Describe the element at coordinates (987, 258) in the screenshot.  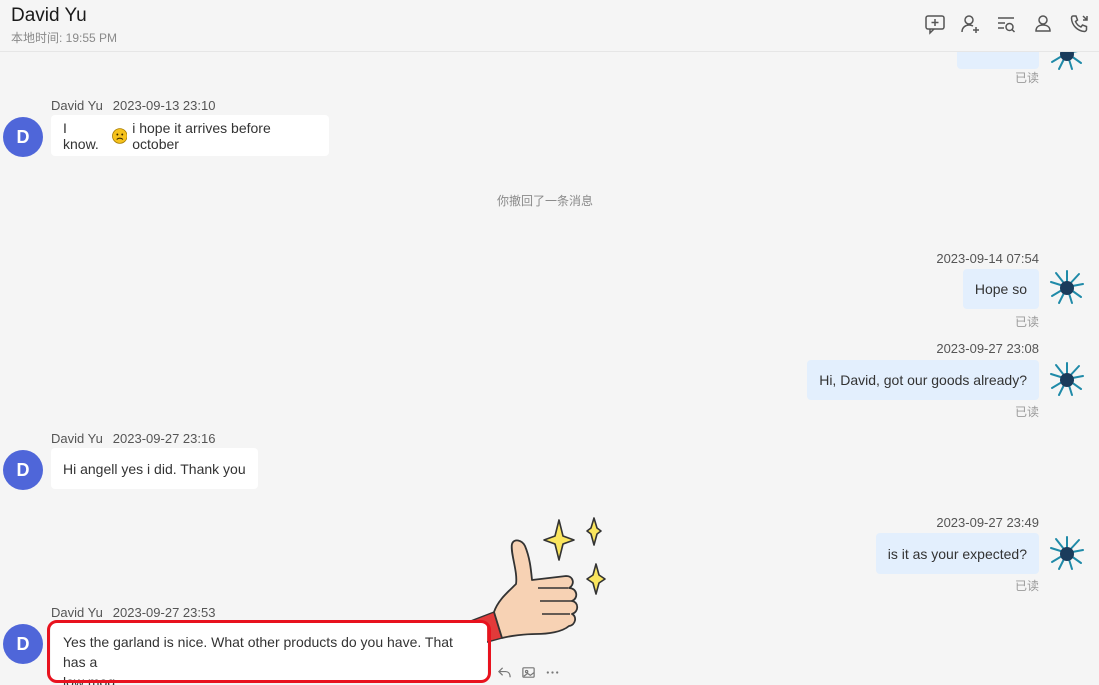
I see `message-timestamp: 2023-09-14 07:54` at that location.